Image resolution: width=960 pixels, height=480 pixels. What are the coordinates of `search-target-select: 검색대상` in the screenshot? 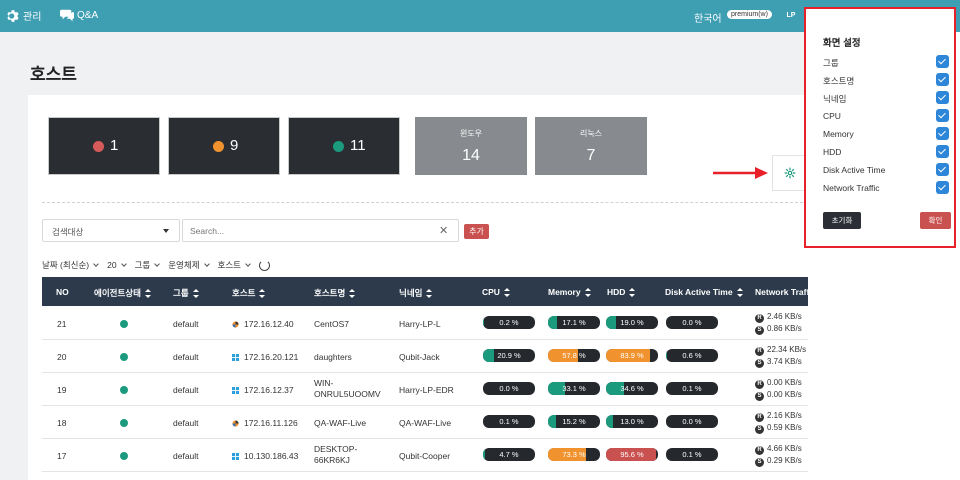 It's located at (111, 230).